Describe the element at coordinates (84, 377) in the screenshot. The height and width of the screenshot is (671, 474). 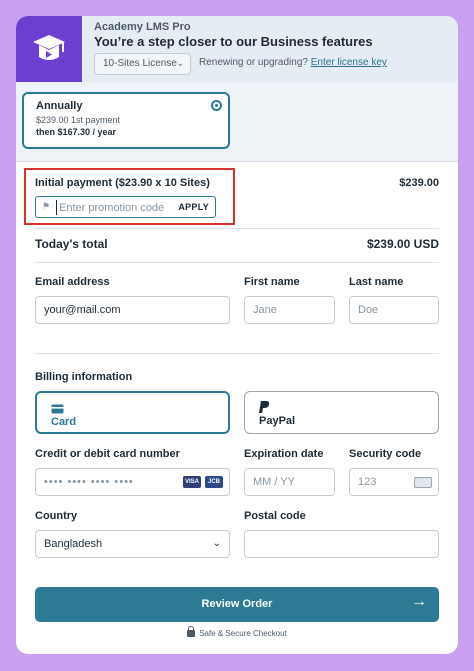
I see `billing-label: Billing information` at that location.